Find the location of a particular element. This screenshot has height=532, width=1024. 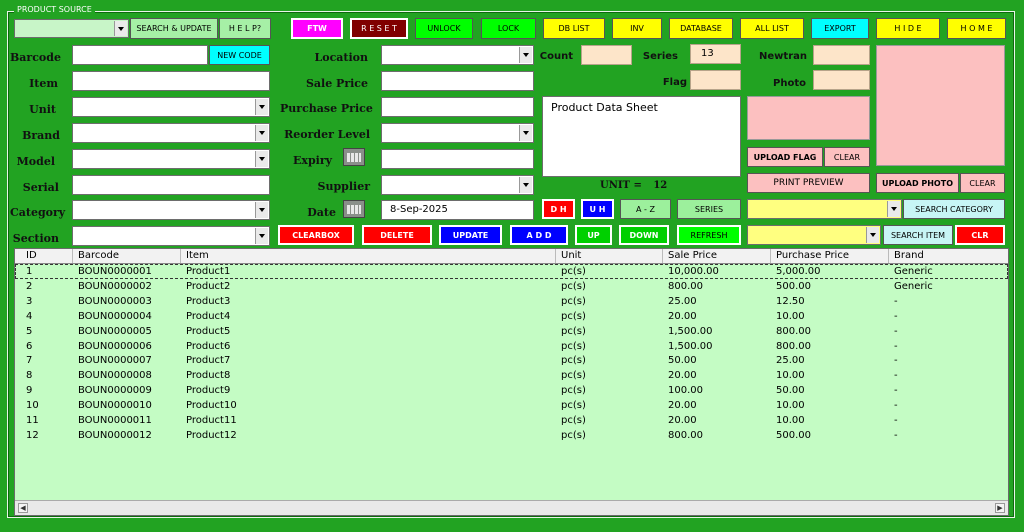

column-header: Purchase Price is located at coordinates (830, 256).